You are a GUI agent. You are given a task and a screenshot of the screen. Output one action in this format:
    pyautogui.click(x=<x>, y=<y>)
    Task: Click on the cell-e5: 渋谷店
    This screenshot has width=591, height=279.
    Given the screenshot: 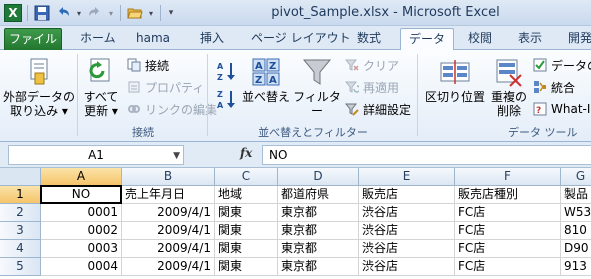 What is the action you would take?
    pyautogui.click(x=407, y=267)
    